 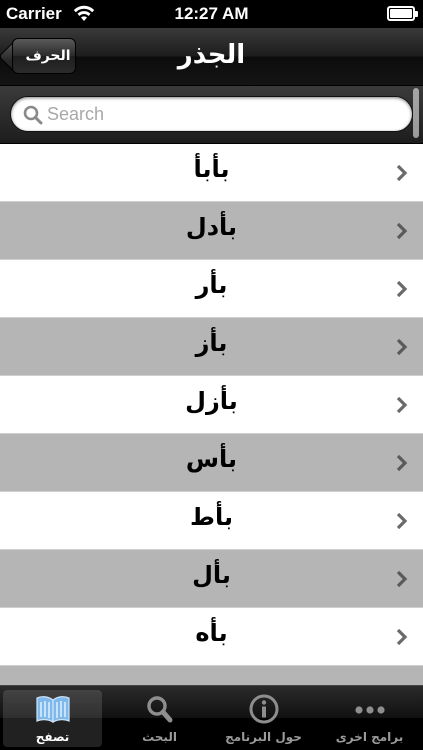 What do you see at coordinates (370, 710) in the screenshot?
I see `more-icon` at bounding box center [370, 710].